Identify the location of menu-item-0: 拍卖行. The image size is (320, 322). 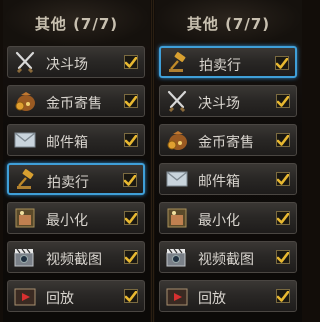
(228, 62).